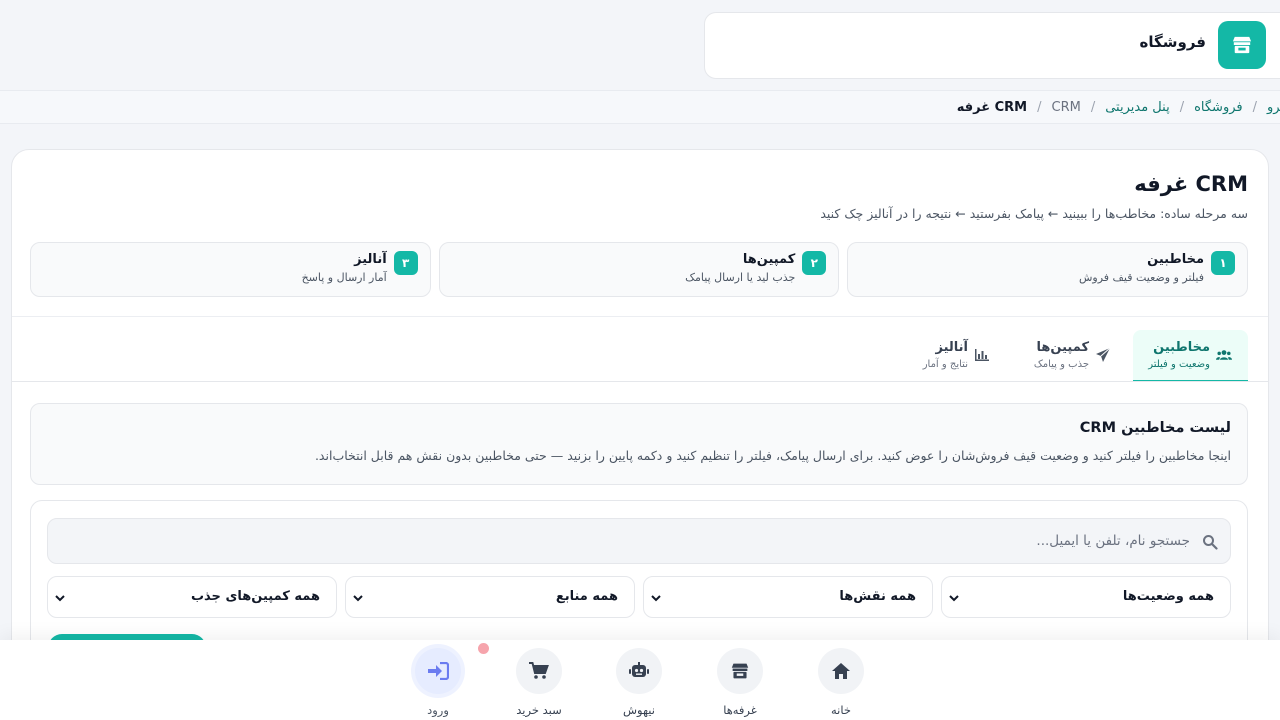  I want to click on step-number: ۳, so click(405, 263).